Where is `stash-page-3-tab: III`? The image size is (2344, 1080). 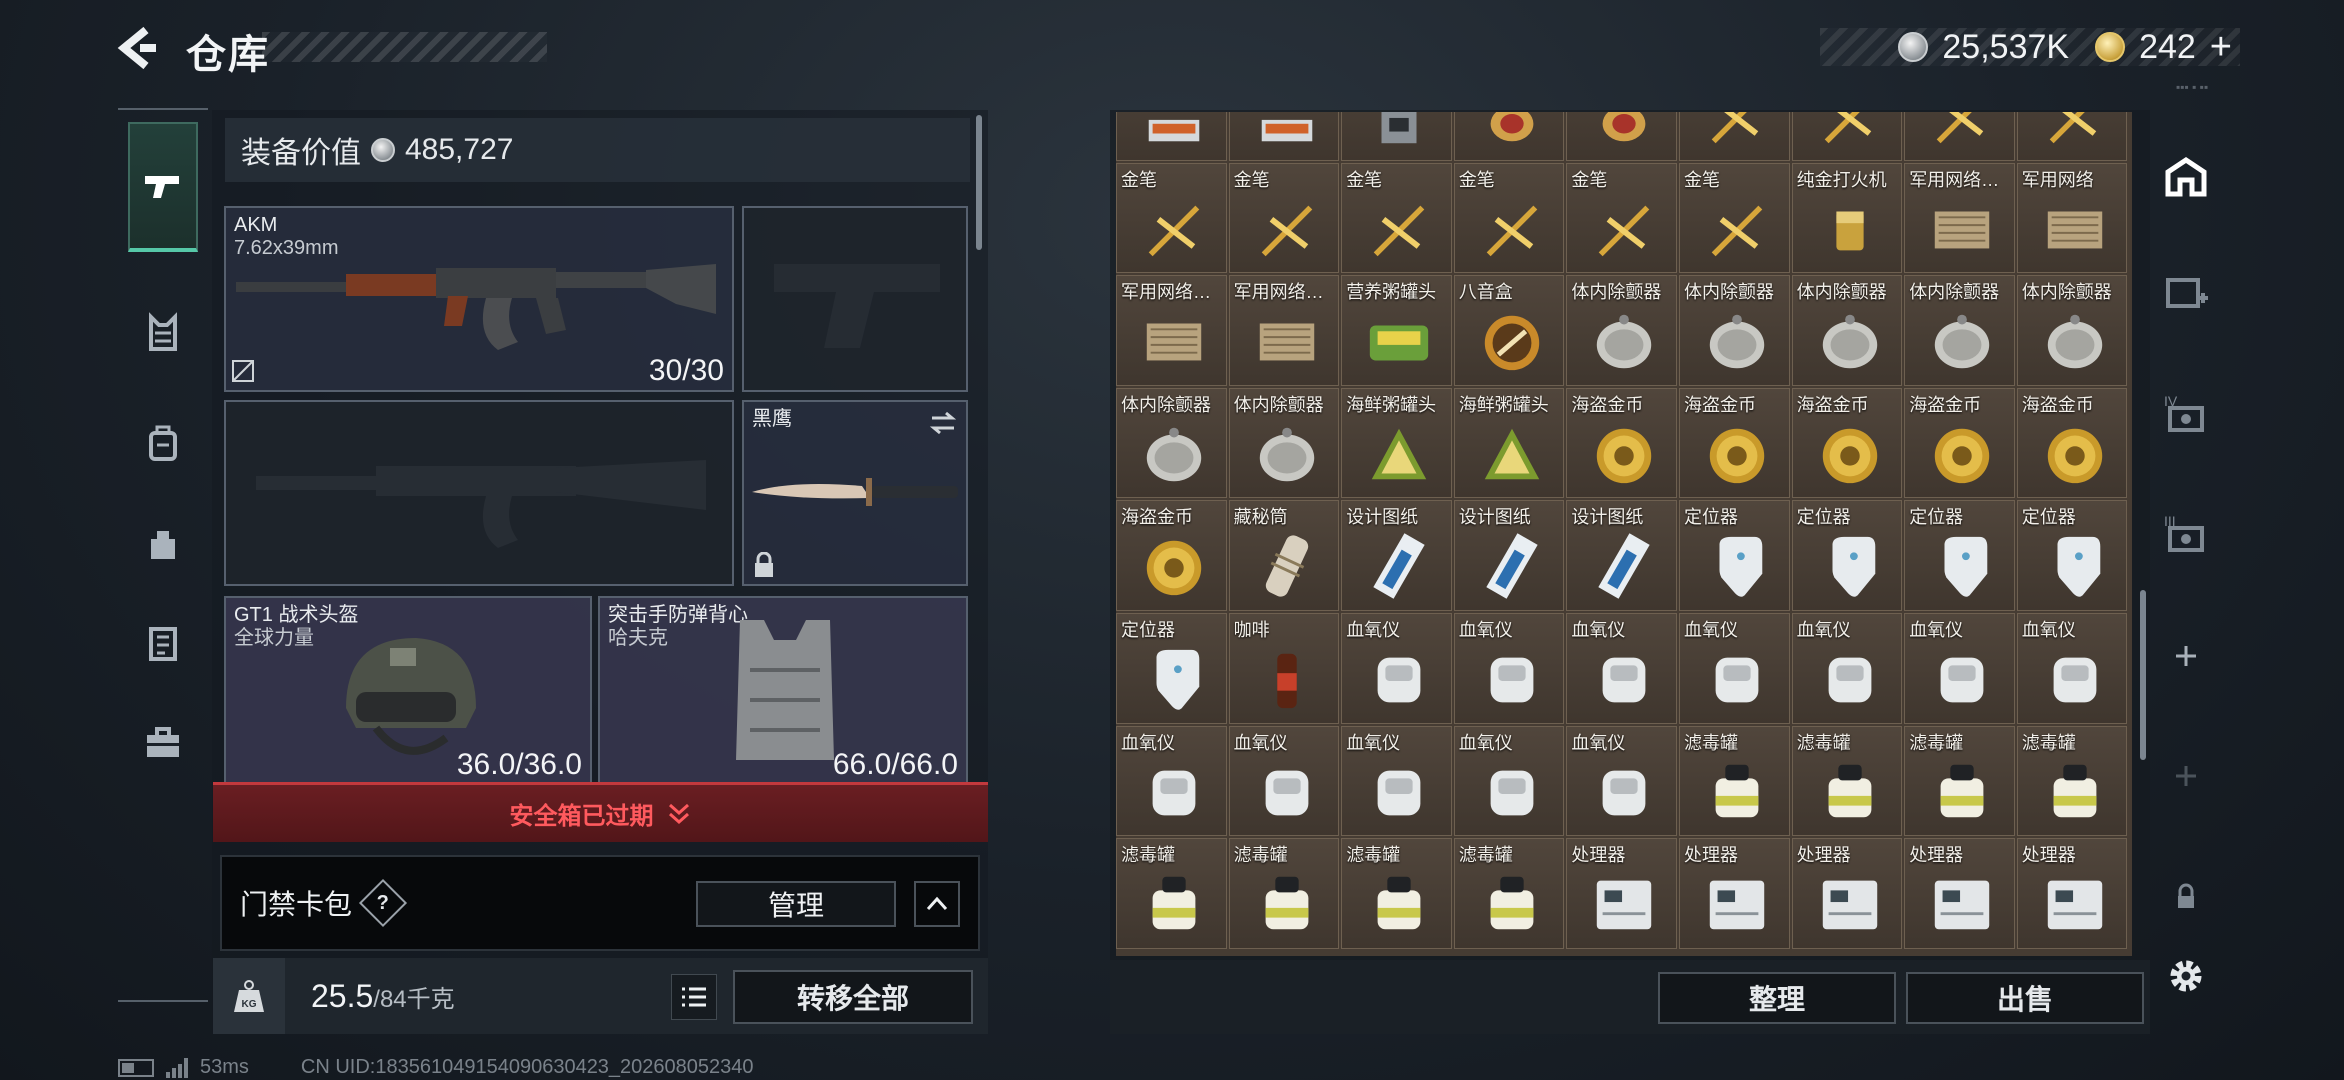
stash-page-3-tab: III is located at coordinates (2186, 534).